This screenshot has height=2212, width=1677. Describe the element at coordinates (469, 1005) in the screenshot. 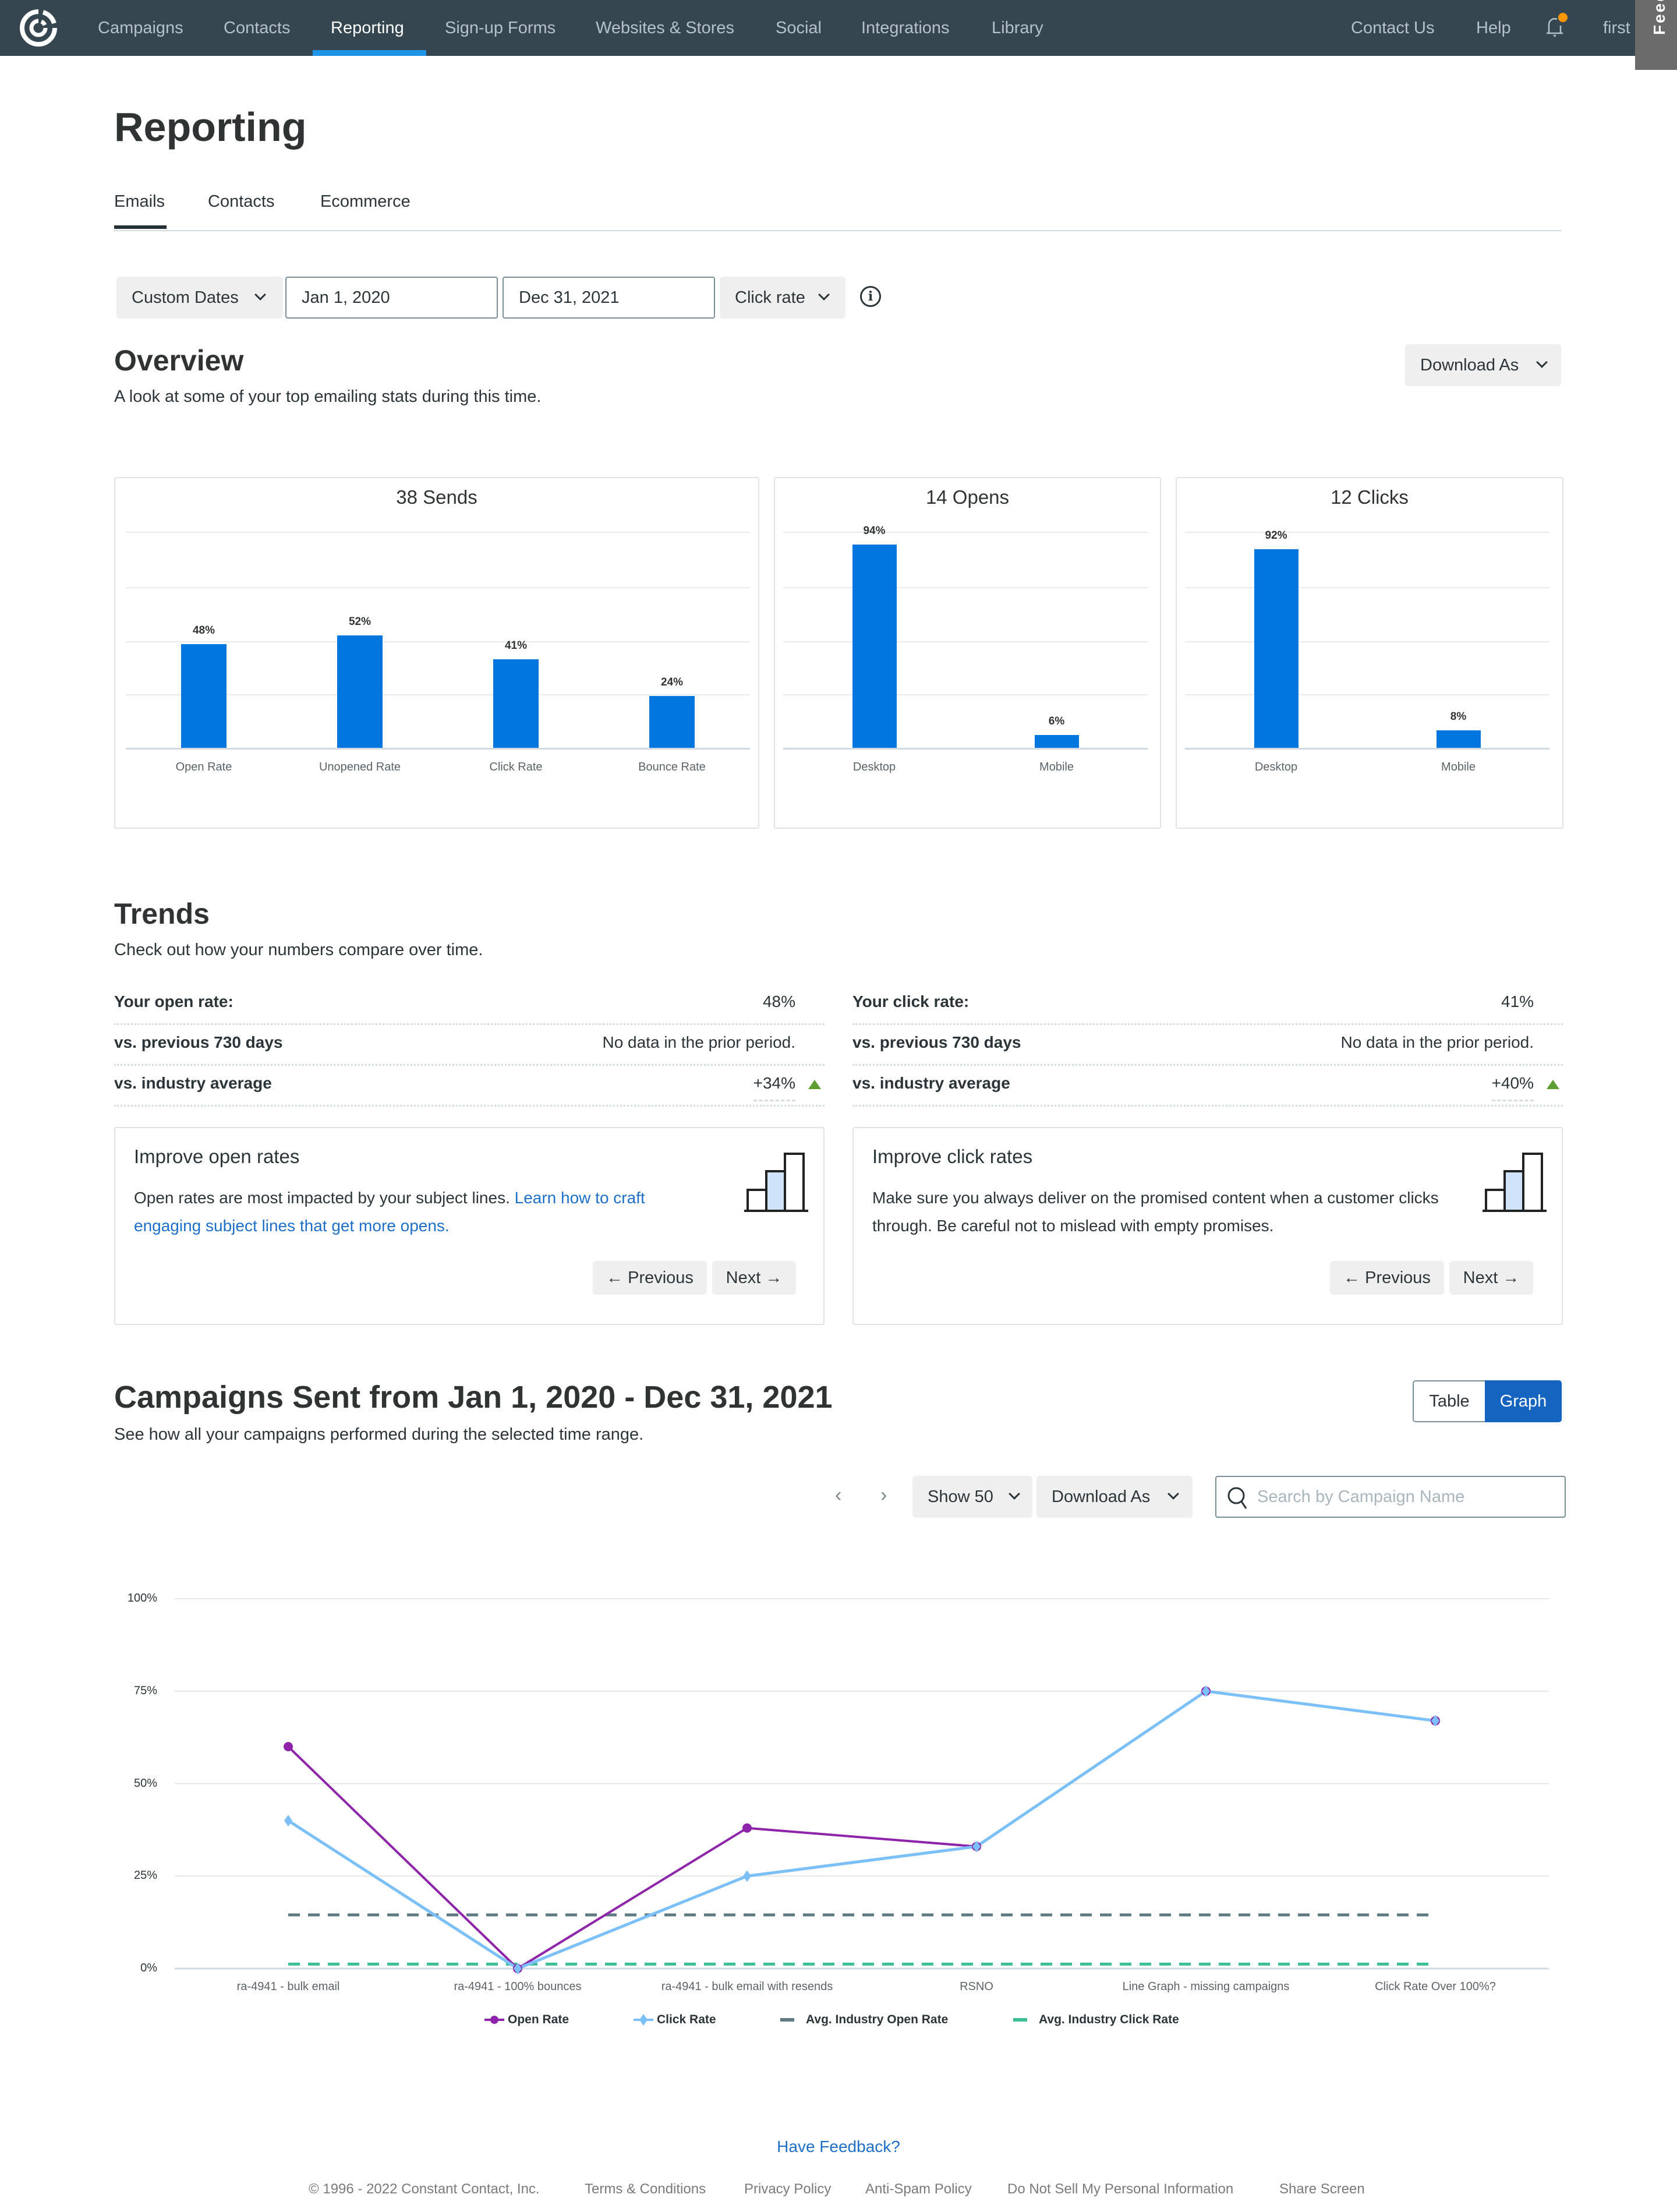

I see `open-rate-row: Your open rate: 48%` at that location.